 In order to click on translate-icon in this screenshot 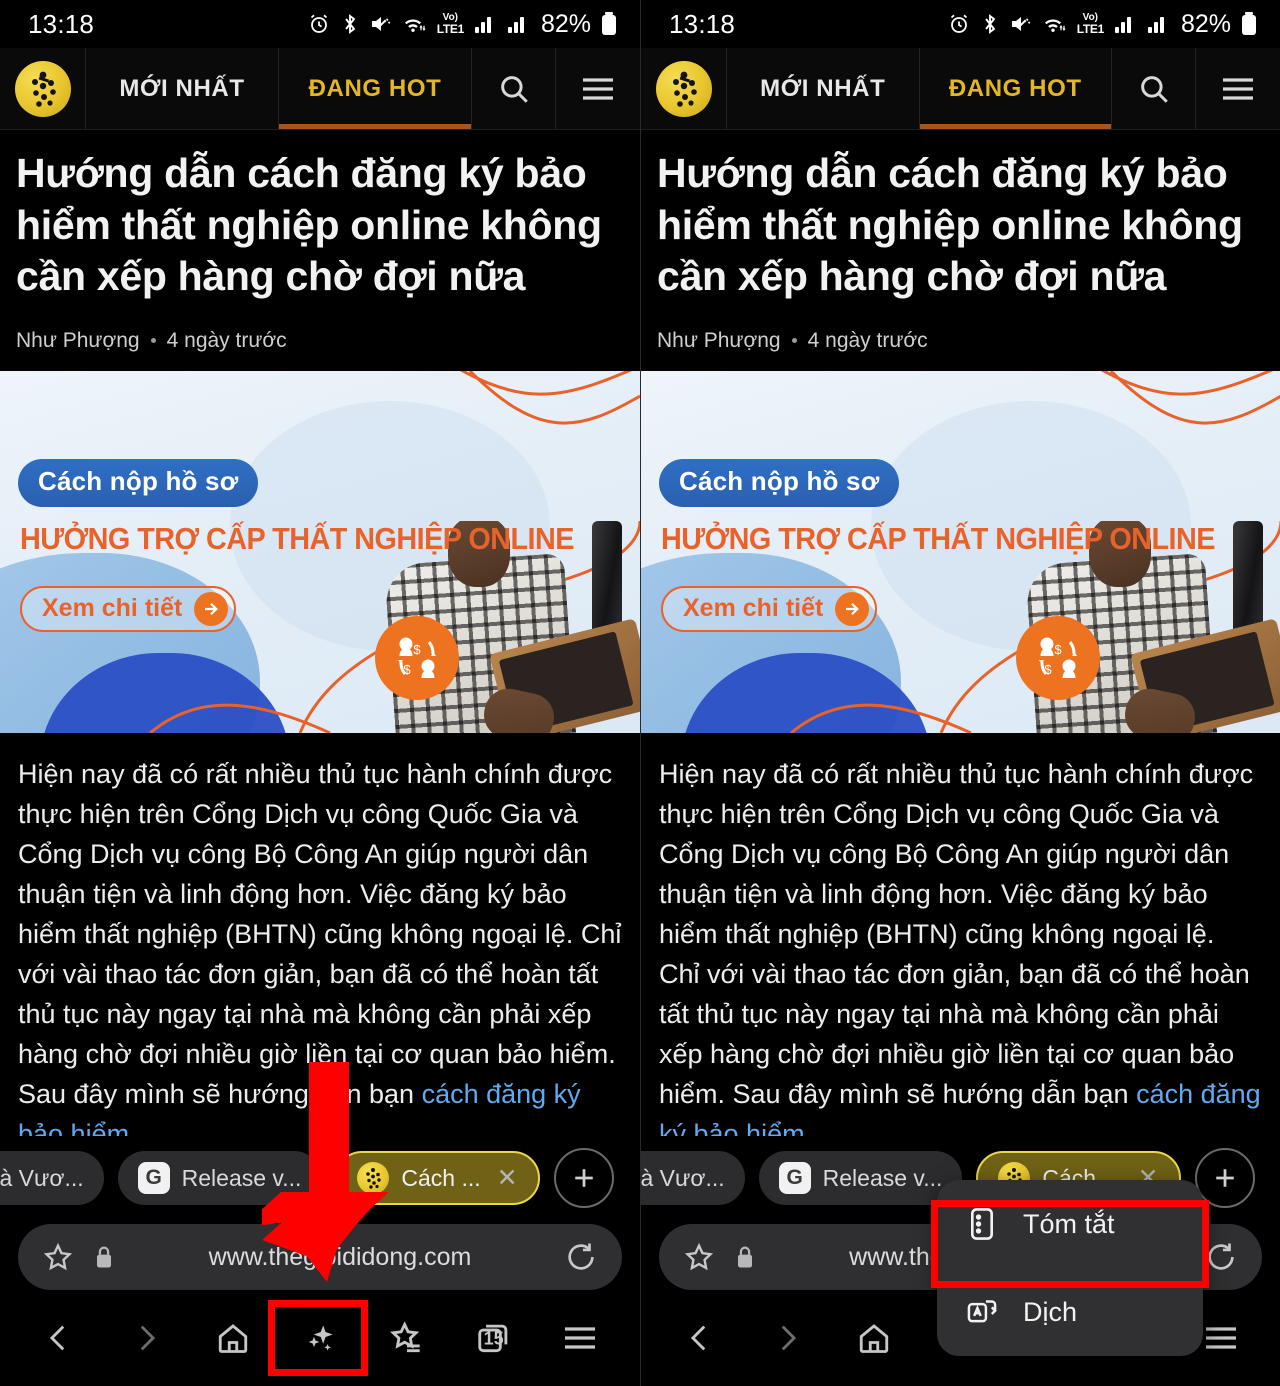, I will do `click(982, 1311)`.